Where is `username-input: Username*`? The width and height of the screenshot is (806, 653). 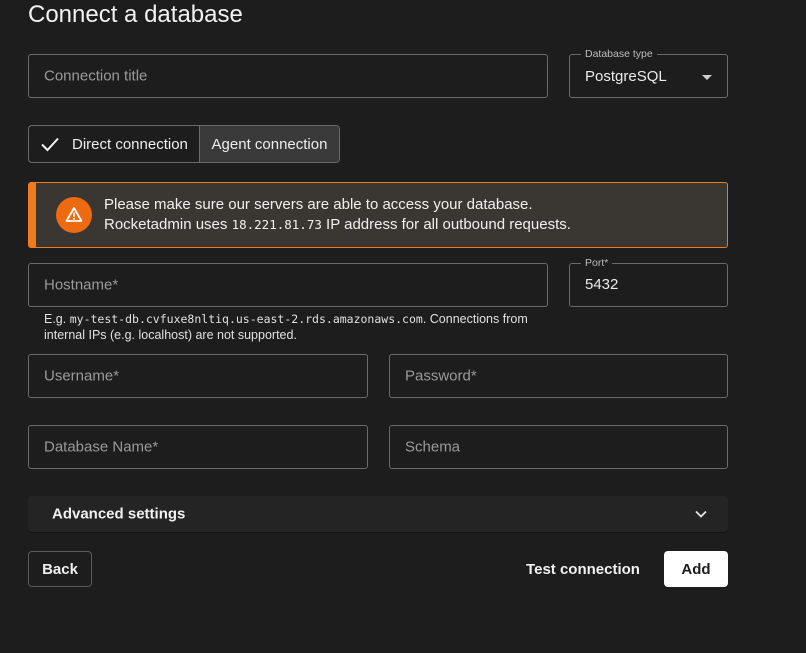
username-input: Username* is located at coordinates (198, 376).